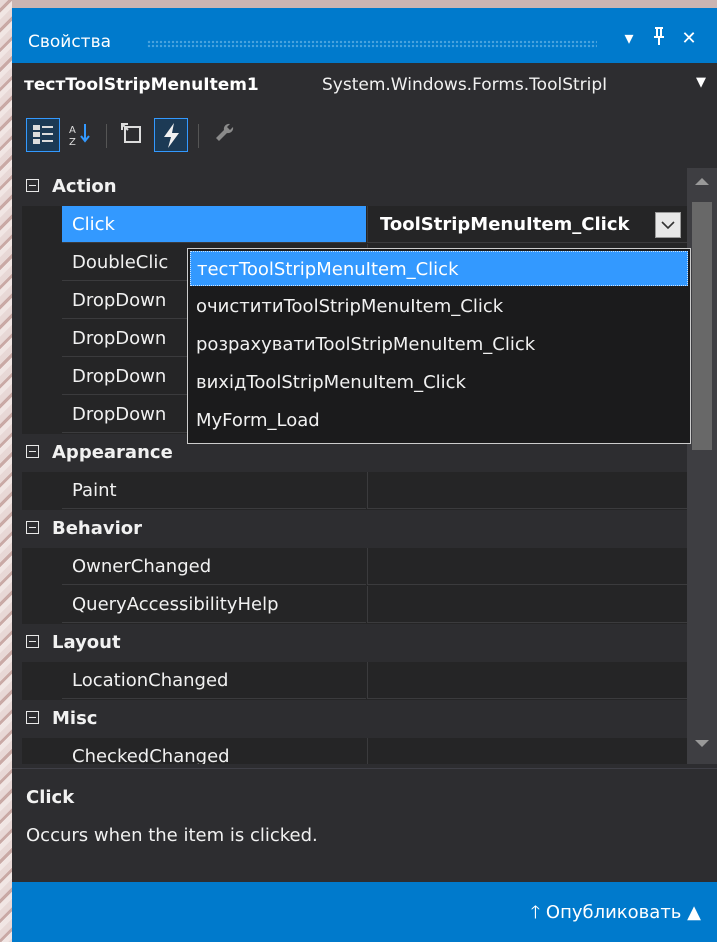  I want to click on property-pages-icon, so click(225, 135).